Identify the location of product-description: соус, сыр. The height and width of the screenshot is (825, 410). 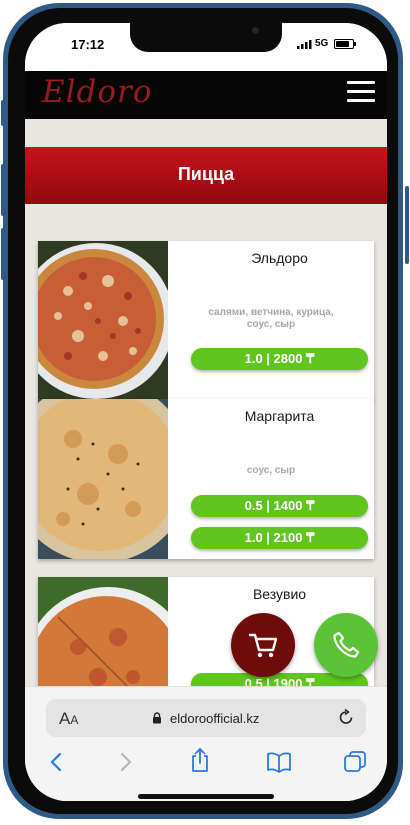
(271, 470).